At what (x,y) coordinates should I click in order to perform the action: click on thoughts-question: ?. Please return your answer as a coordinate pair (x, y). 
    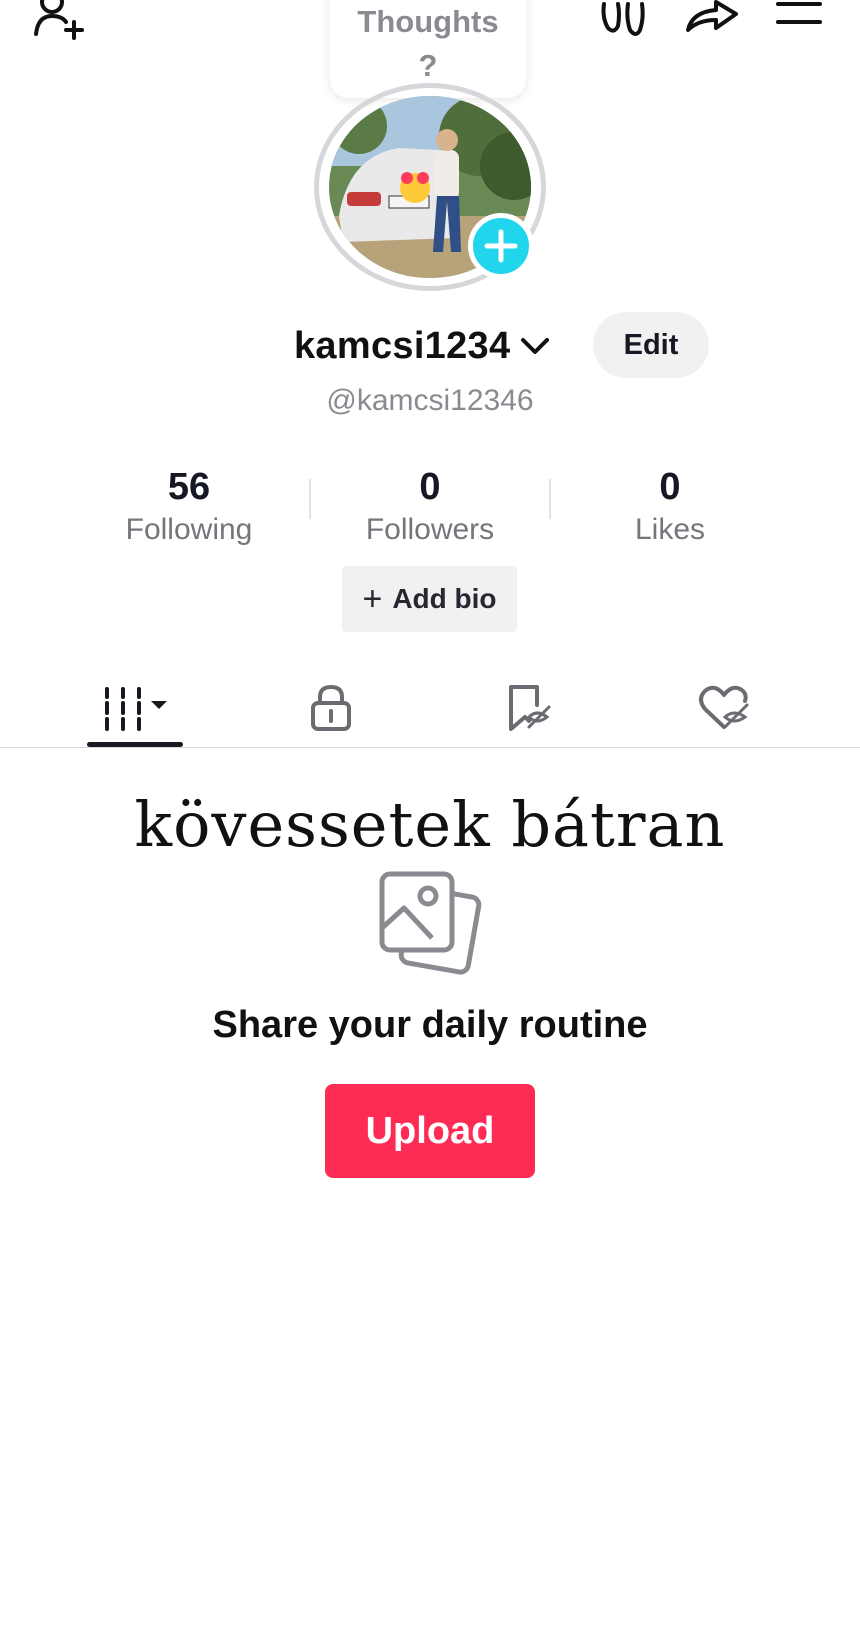
    Looking at the image, I should click on (428, 65).